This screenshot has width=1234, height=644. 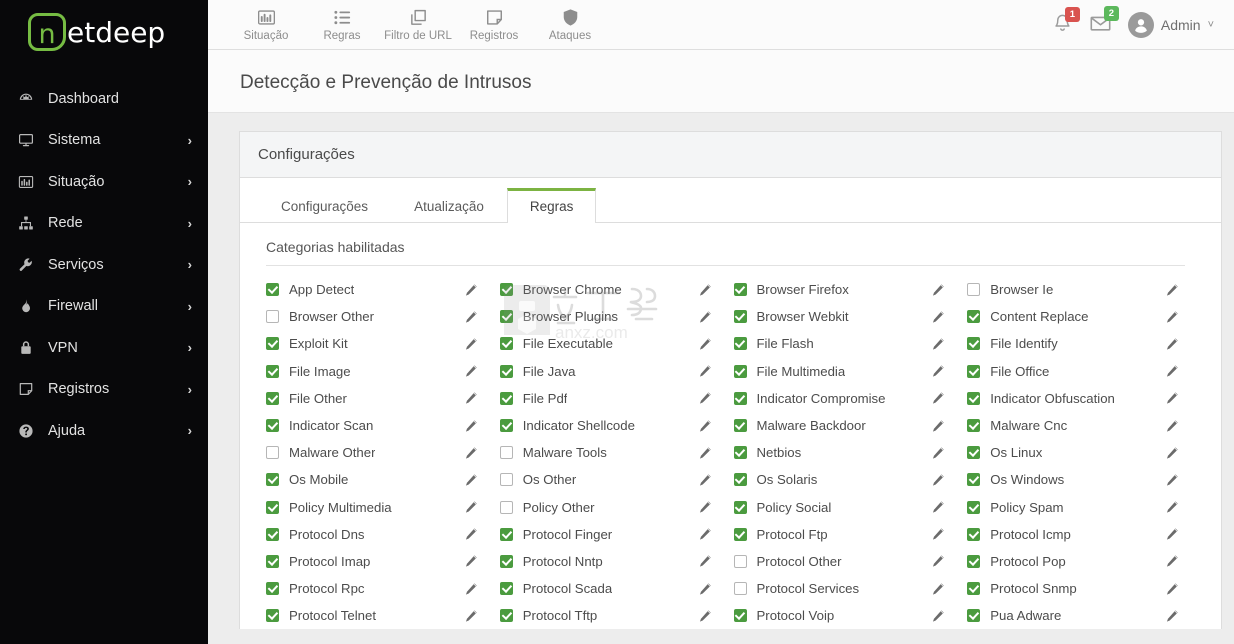 What do you see at coordinates (418, 25) in the screenshot?
I see `topbar-tool-filtro-de-url: Filtro de URL` at bounding box center [418, 25].